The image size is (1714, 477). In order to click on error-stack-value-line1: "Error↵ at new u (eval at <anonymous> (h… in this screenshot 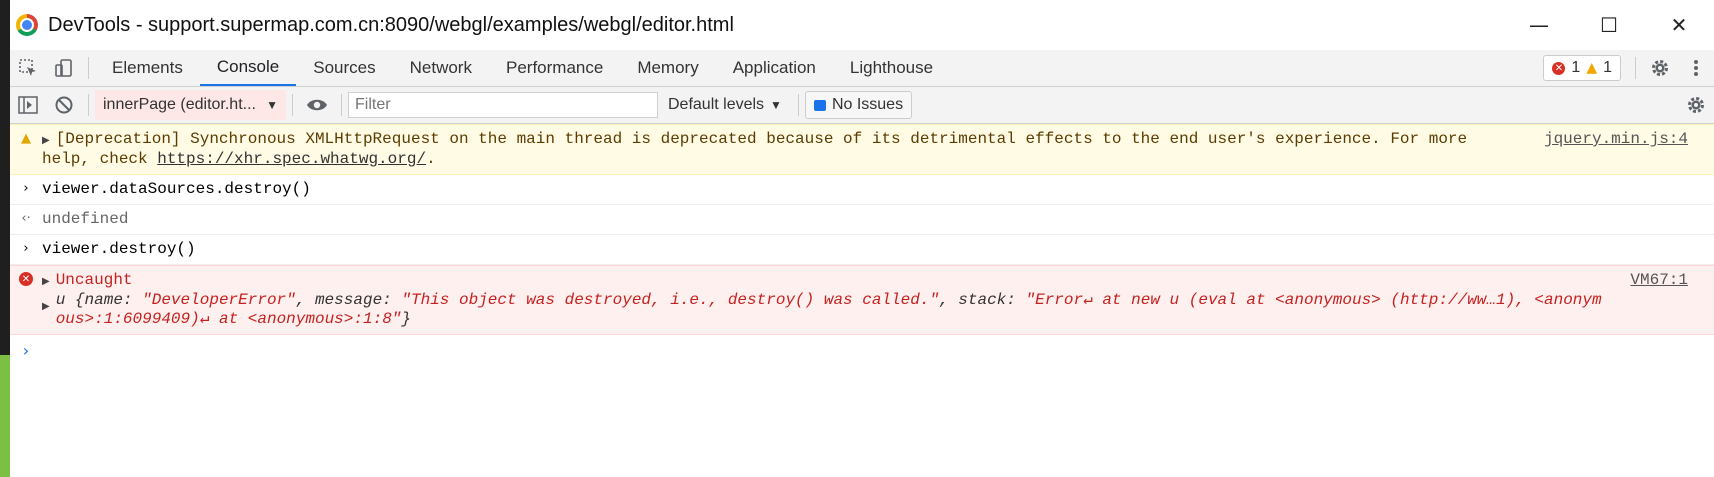, I will do `click(1313, 300)`.